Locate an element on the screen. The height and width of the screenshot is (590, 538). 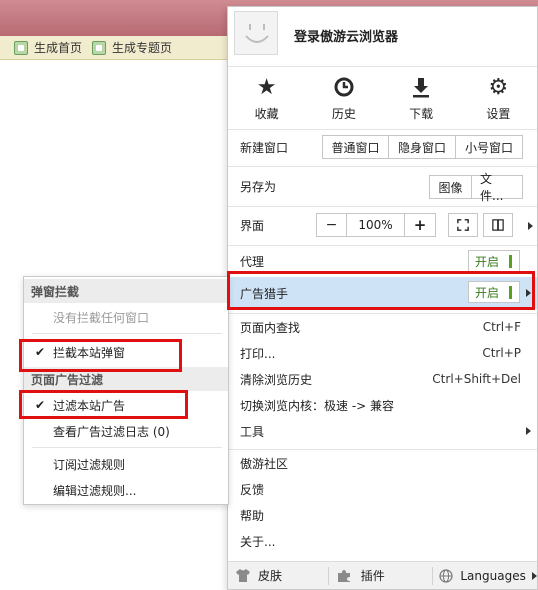
alt-account-window-button: 小号窗口 is located at coordinates (489, 147).